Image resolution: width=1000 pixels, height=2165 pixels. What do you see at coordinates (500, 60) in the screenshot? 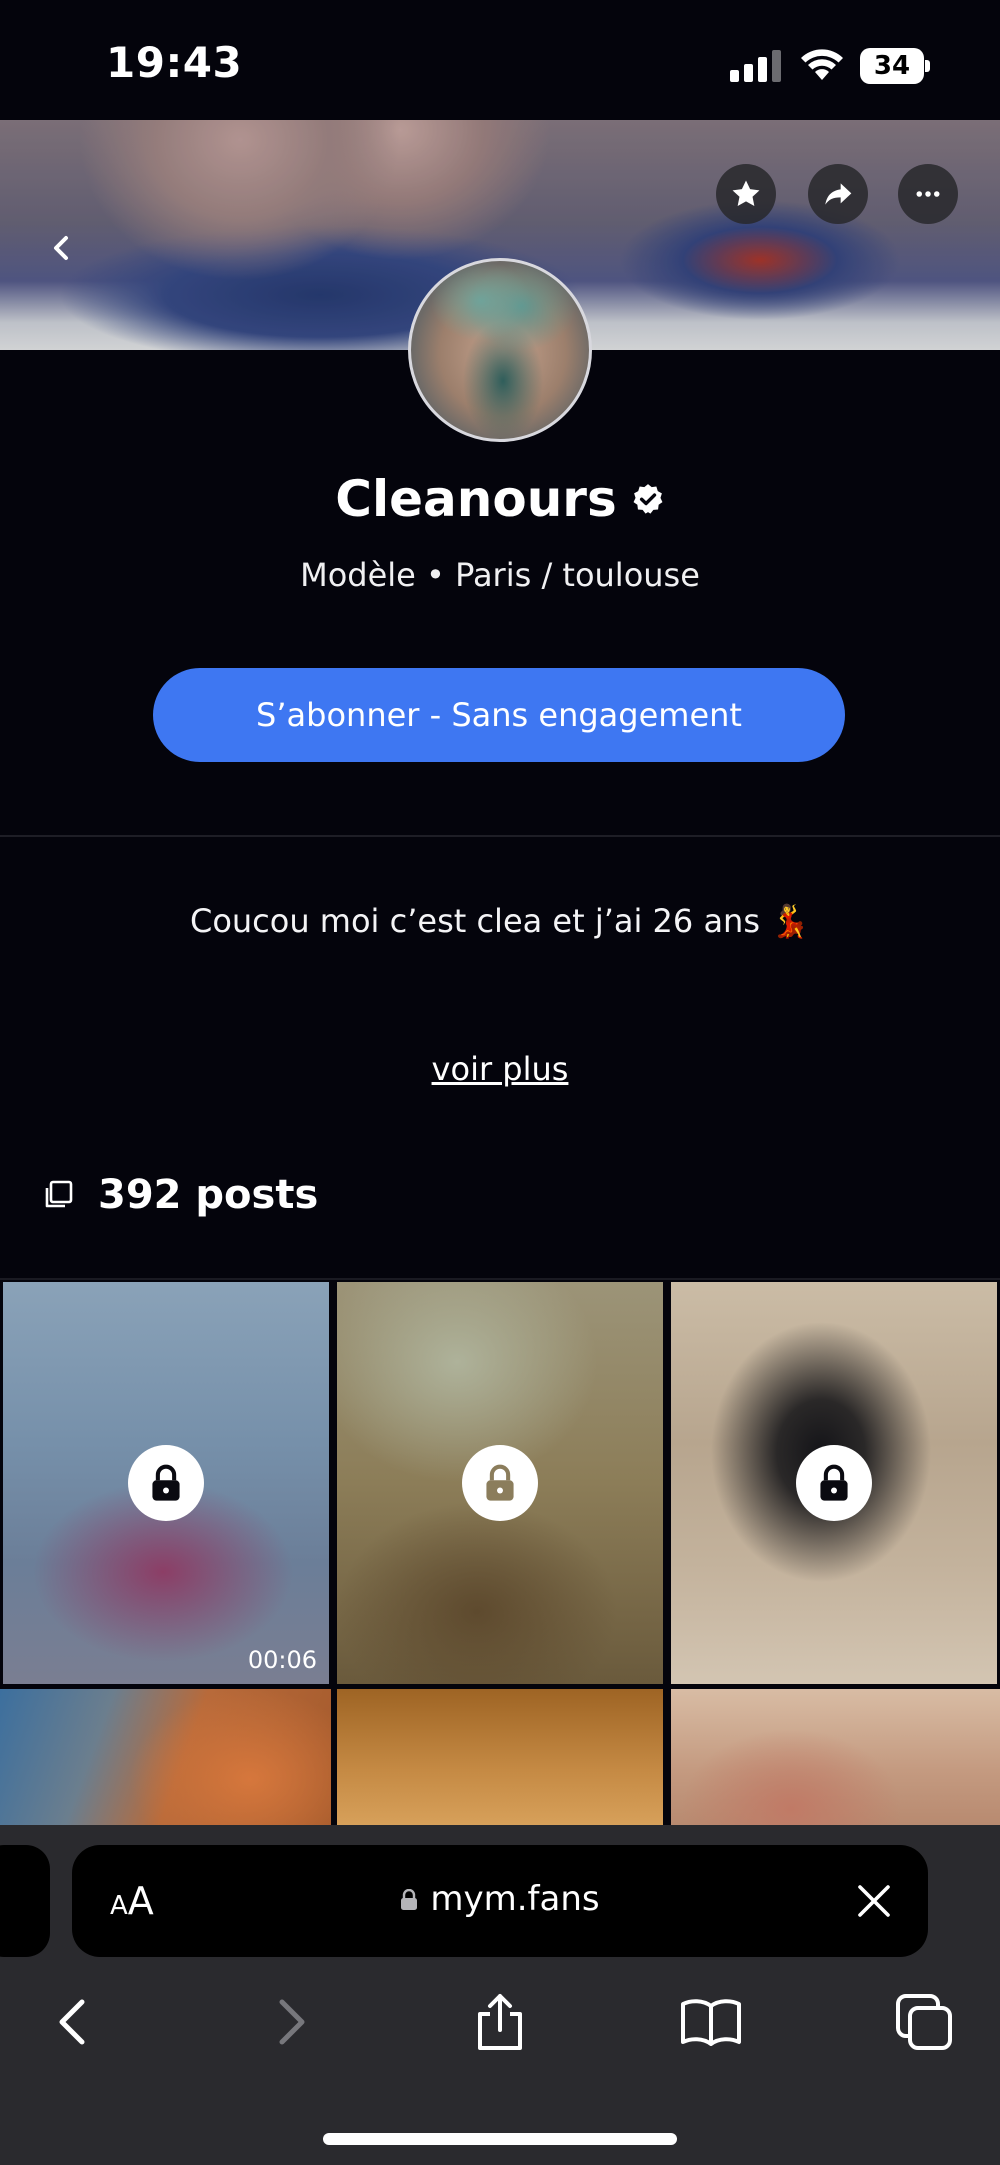
I see `status-bar: 19:43 34` at bounding box center [500, 60].